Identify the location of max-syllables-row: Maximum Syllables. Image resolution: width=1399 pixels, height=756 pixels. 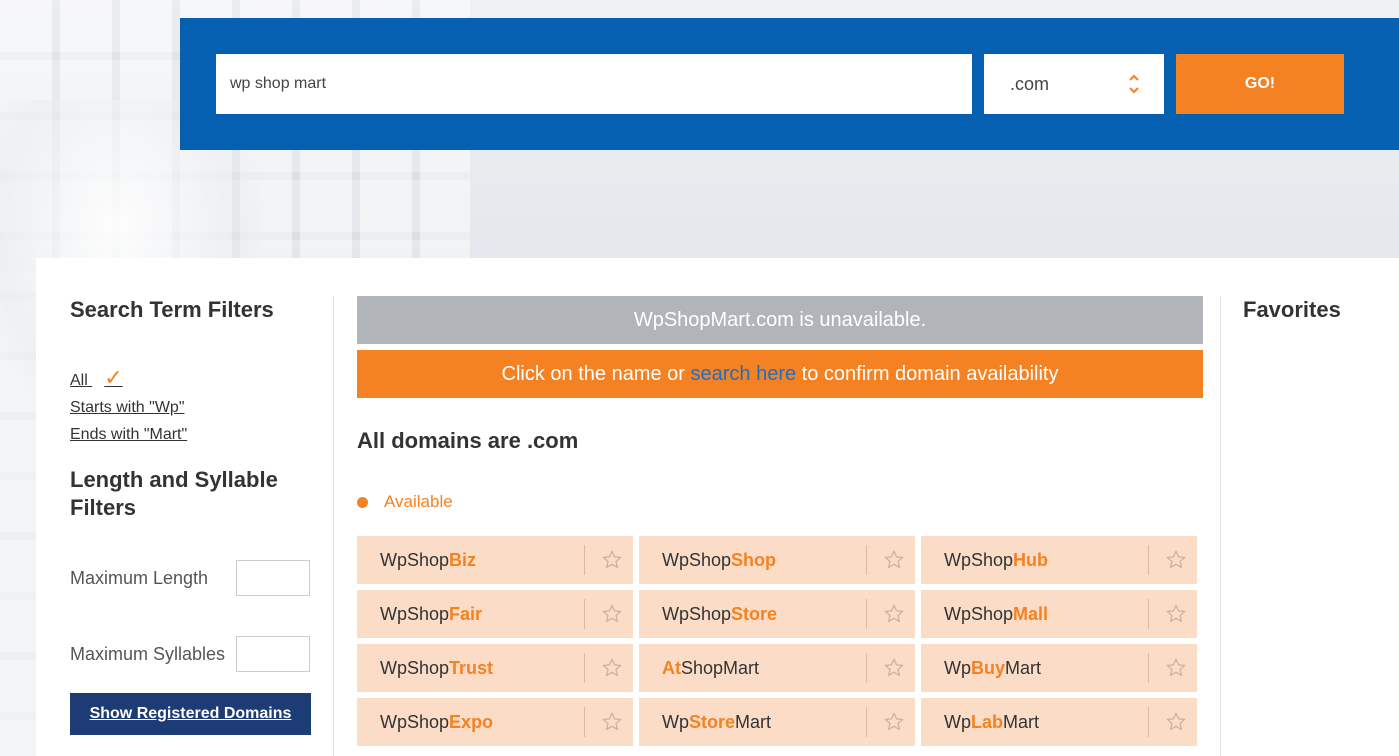
(190, 654).